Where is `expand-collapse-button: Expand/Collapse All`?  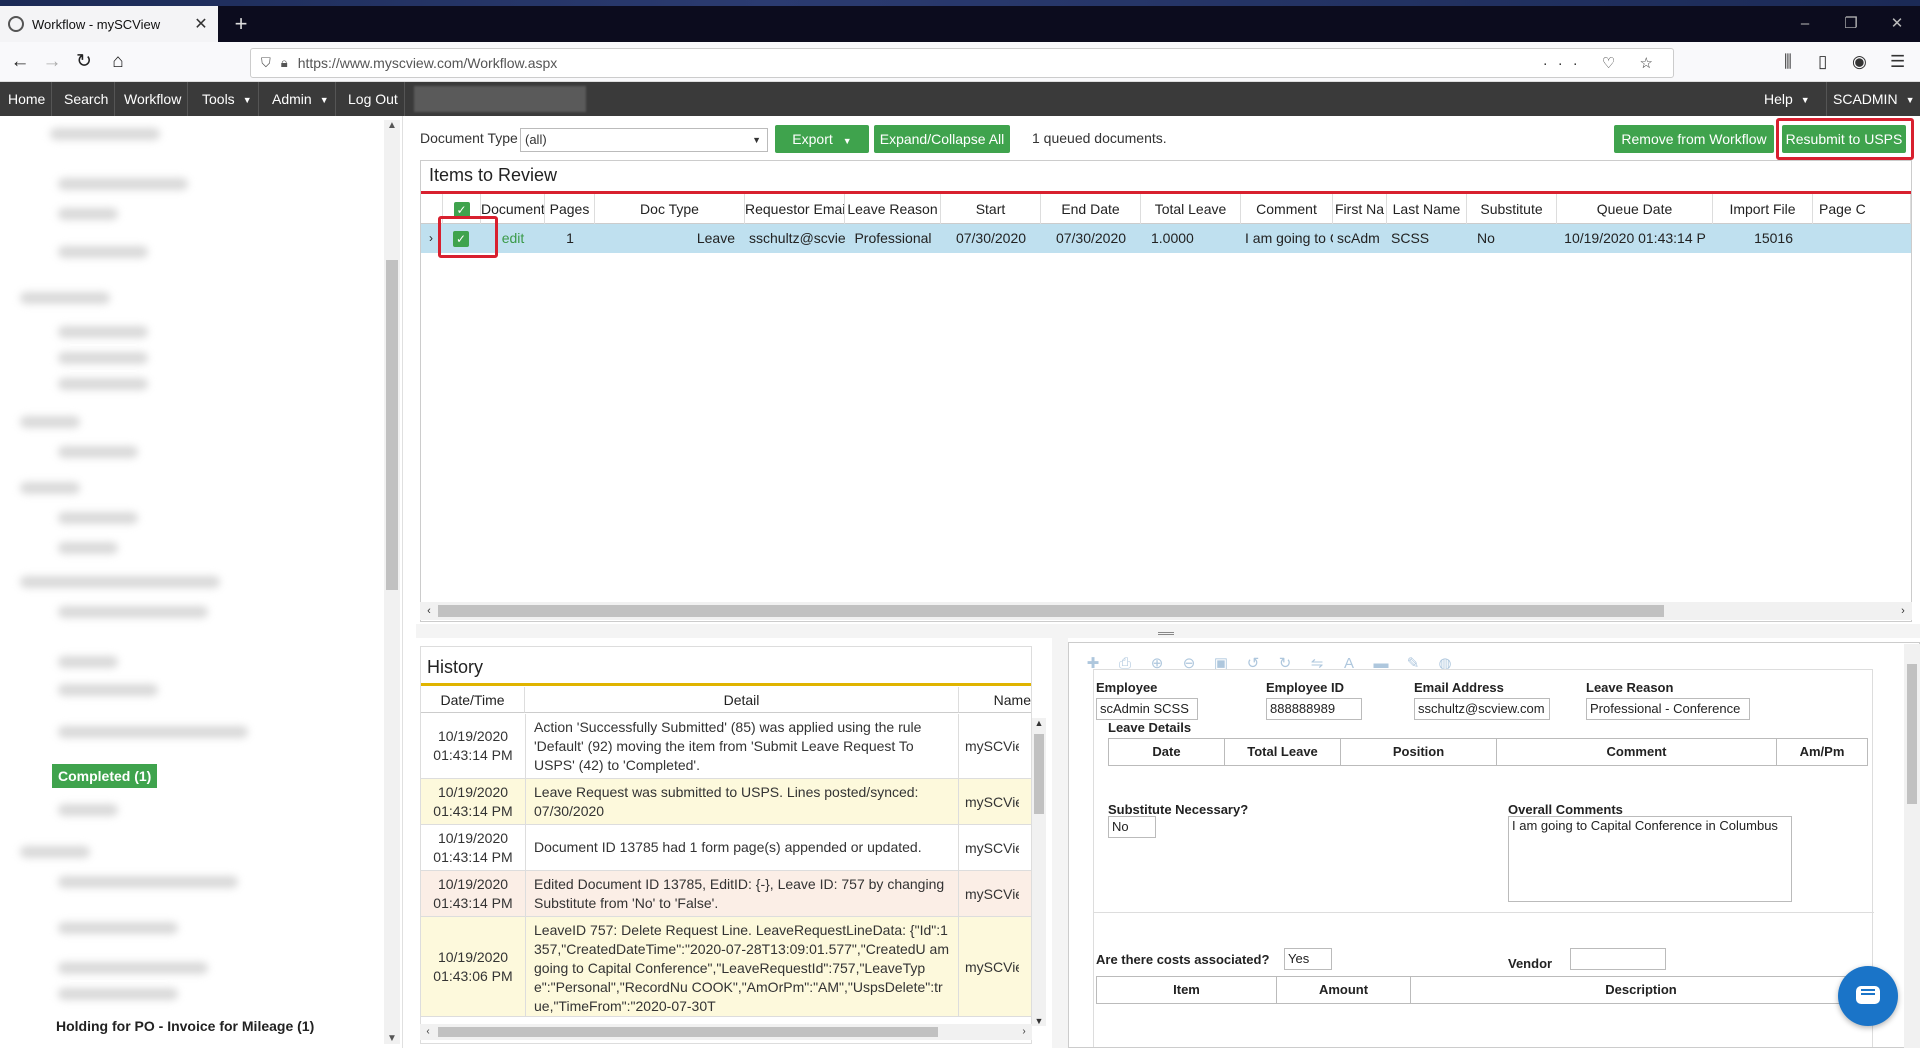 expand-collapse-button: Expand/Collapse All is located at coordinates (942, 139).